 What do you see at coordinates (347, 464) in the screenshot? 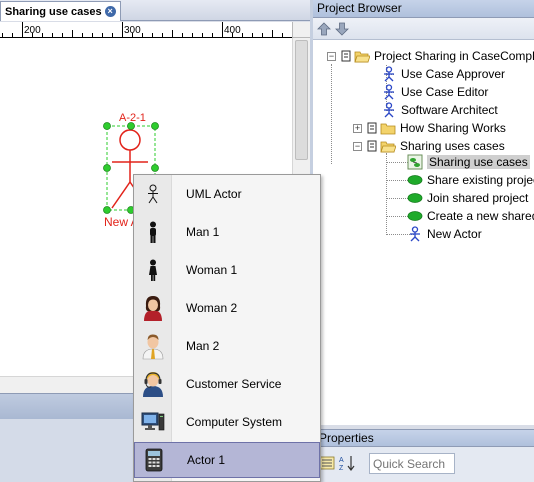
I see `sort-alphabetical-icon: AZ` at bounding box center [347, 464].